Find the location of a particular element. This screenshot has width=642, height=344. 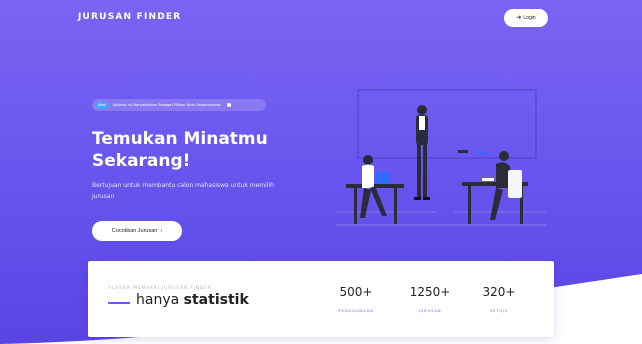

stat-label: SETUJU is located at coordinates (499, 310).